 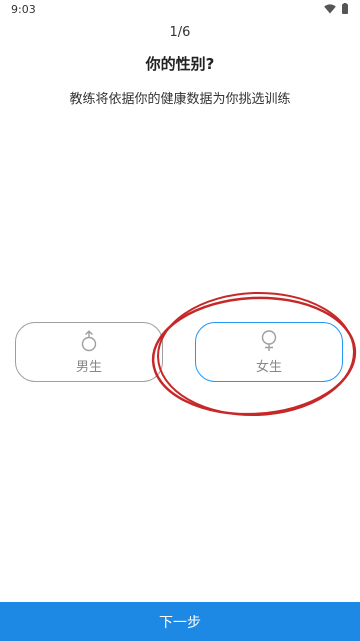 What do you see at coordinates (330, 8) in the screenshot?
I see `wifi-icon` at bounding box center [330, 8].